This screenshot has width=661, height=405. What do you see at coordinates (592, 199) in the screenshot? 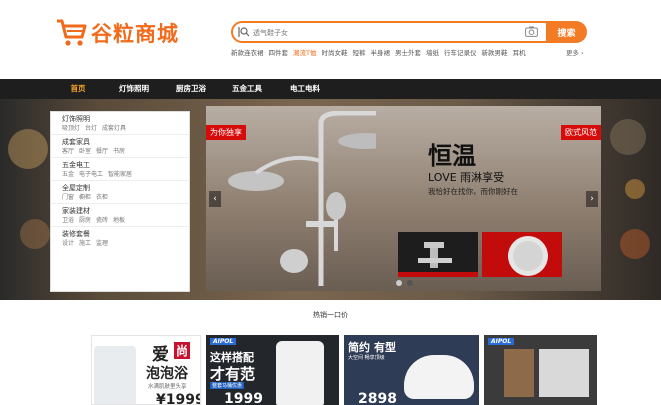
I see `carousel-next-arrow: ›` at bounding box center [592, 199].